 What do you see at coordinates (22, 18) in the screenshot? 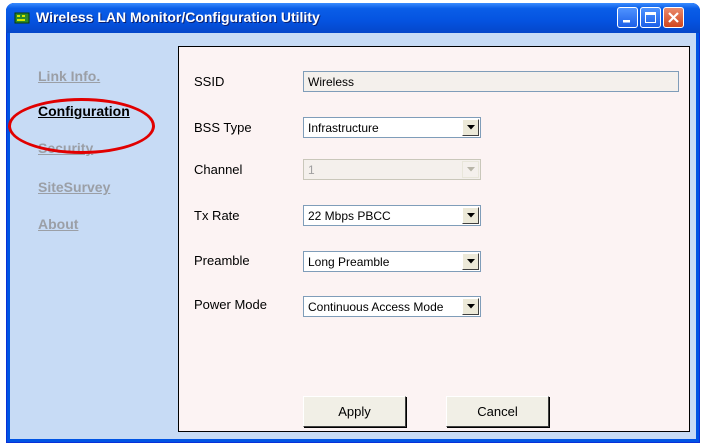
I see `network-card-icon` at bounding box center [22, 18].